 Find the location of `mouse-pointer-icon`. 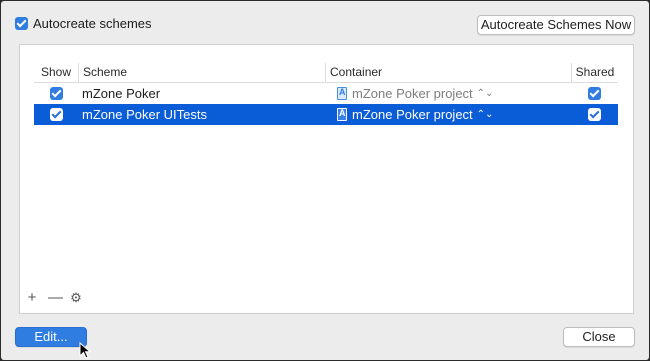

mouse-pointer-icon is located at coordinates (85, 350).